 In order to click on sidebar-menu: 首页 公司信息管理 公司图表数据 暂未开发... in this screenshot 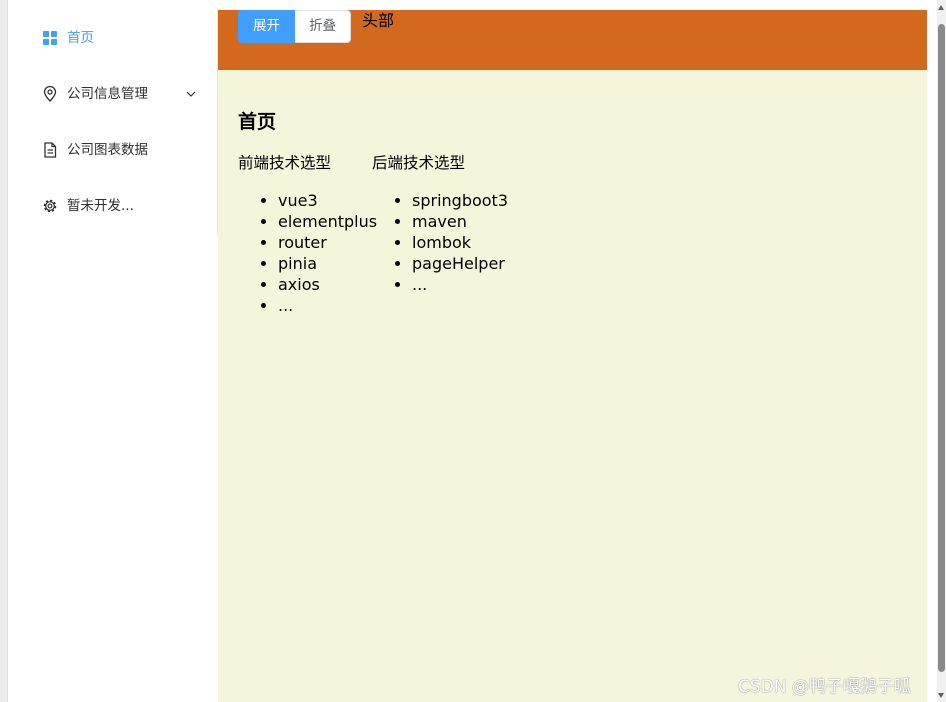, I will do `click(113, 122)`.